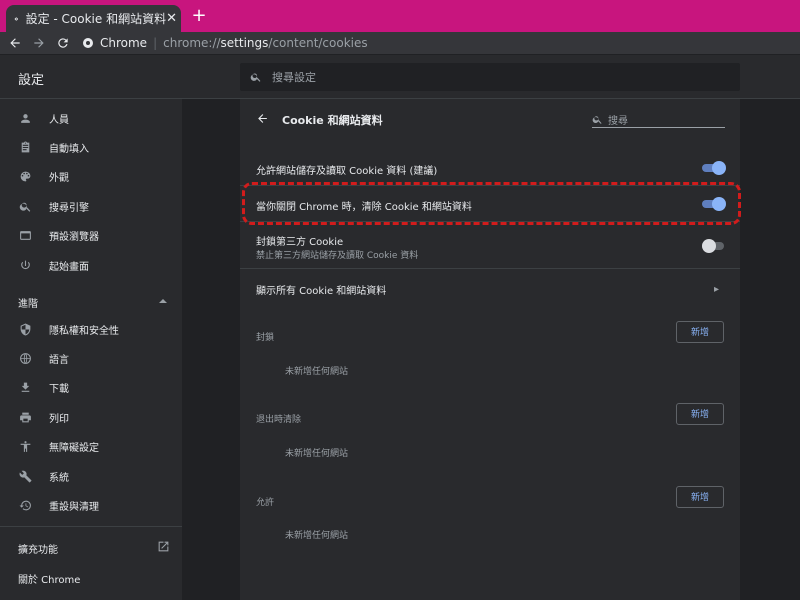 The width and height of the screenshot is (800, 600). What do you see at coordinates (163, 301) in the screenshot?
I see `caret-up-icon` at bounding box center [163, 301].